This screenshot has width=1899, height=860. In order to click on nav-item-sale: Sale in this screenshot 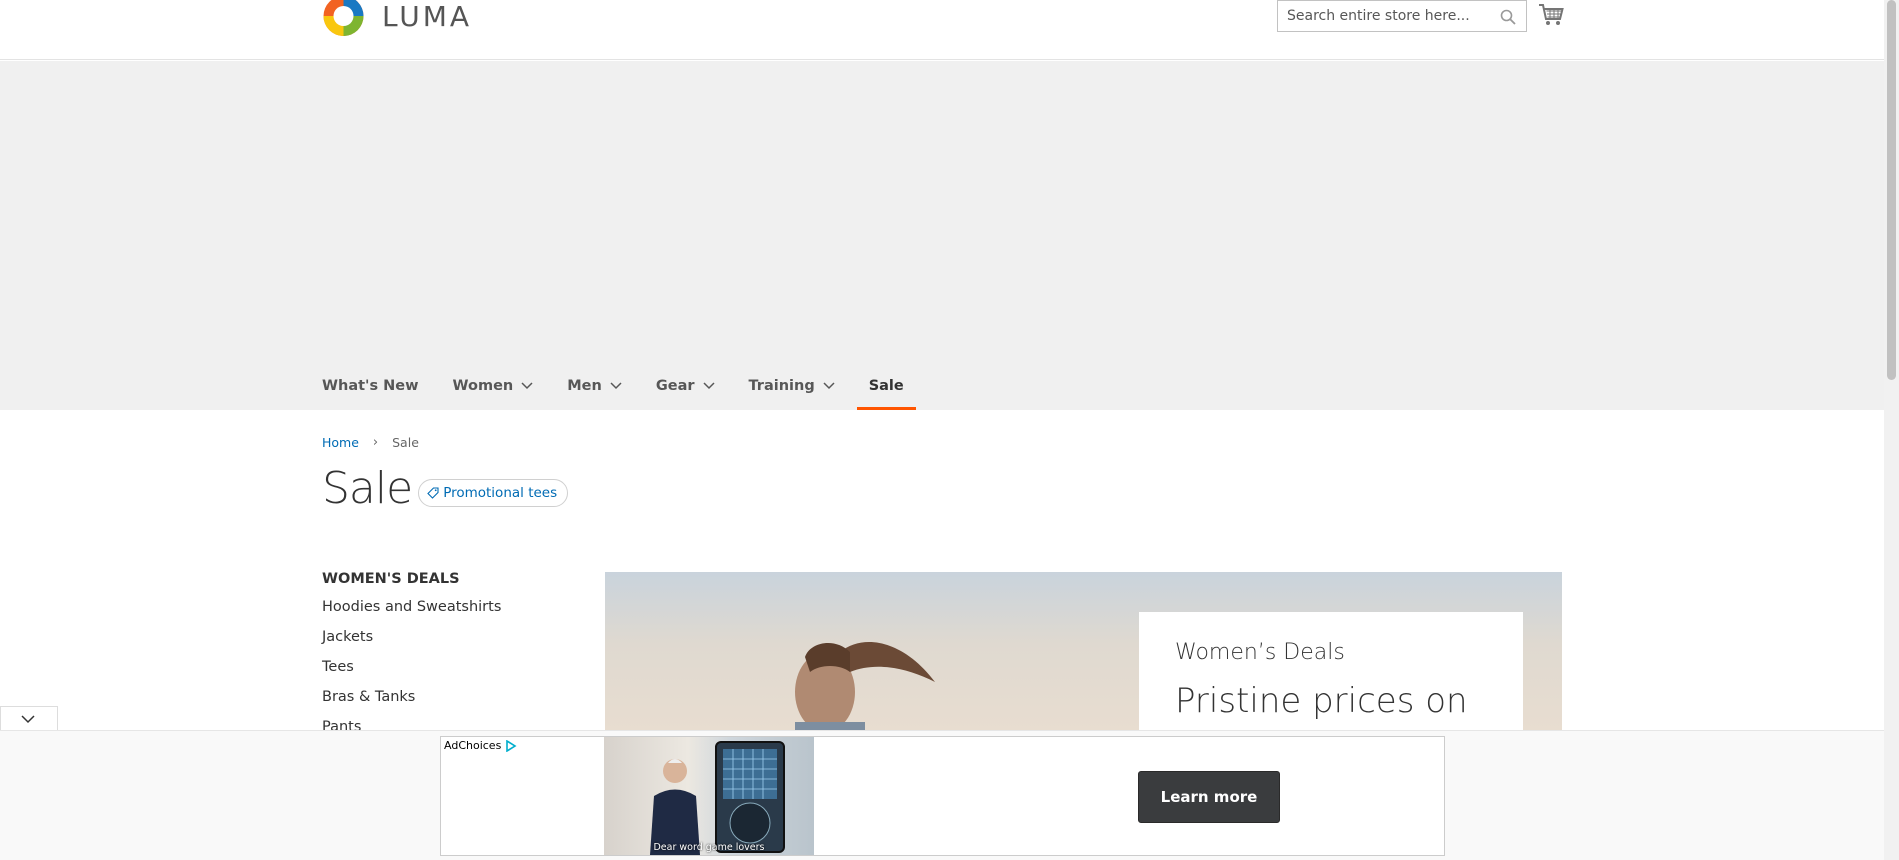, I will do `click(886, 385)`.